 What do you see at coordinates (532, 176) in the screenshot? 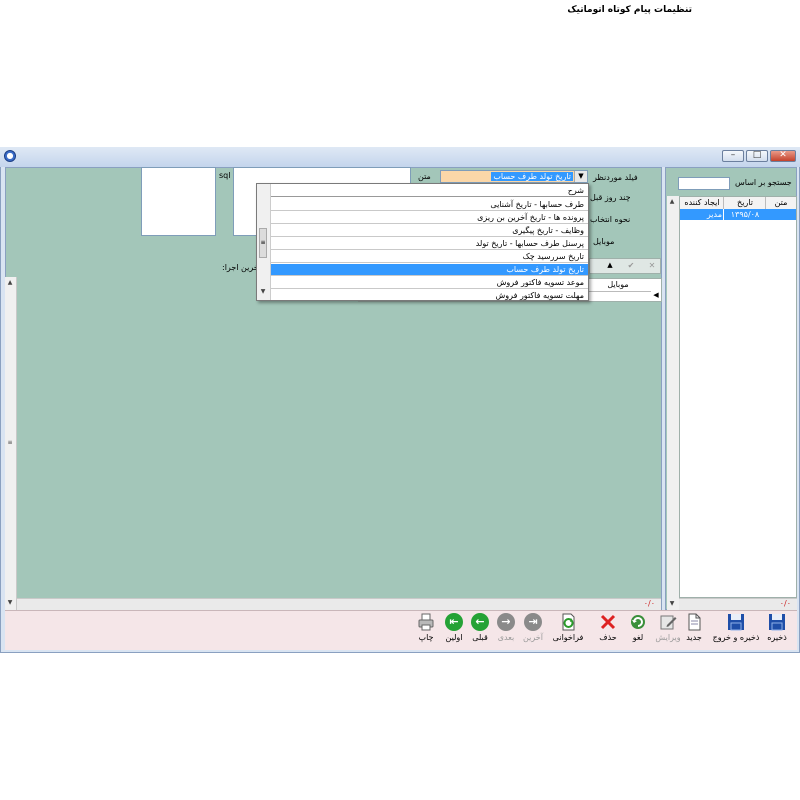
I see `field-select-value: تاریخ تولد طرف حساب` at bounding box center [532, 176].